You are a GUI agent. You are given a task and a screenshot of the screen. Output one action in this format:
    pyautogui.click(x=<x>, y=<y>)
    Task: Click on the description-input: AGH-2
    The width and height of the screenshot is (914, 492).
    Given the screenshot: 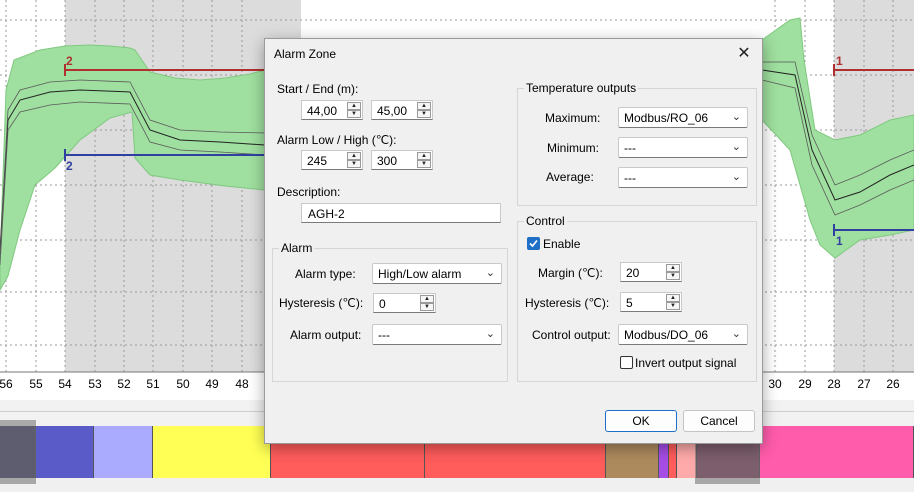 What is the action you would take?
    pyautogui.click(x=401, y=213)
    